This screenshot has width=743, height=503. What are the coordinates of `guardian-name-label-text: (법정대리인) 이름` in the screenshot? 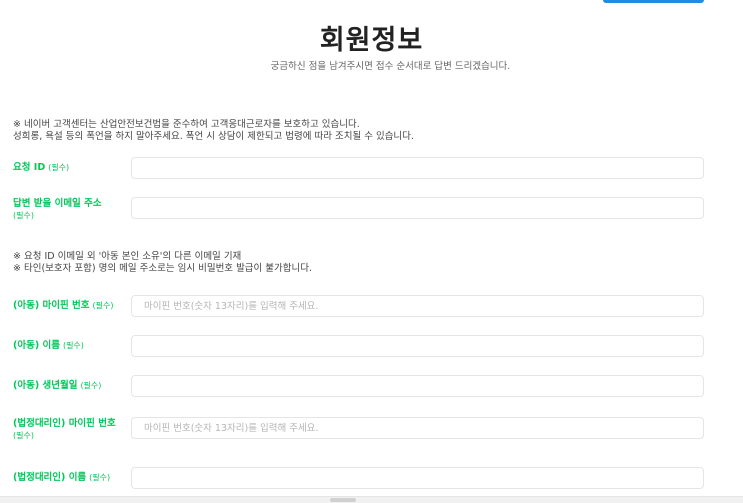 It's located at (50, 477).